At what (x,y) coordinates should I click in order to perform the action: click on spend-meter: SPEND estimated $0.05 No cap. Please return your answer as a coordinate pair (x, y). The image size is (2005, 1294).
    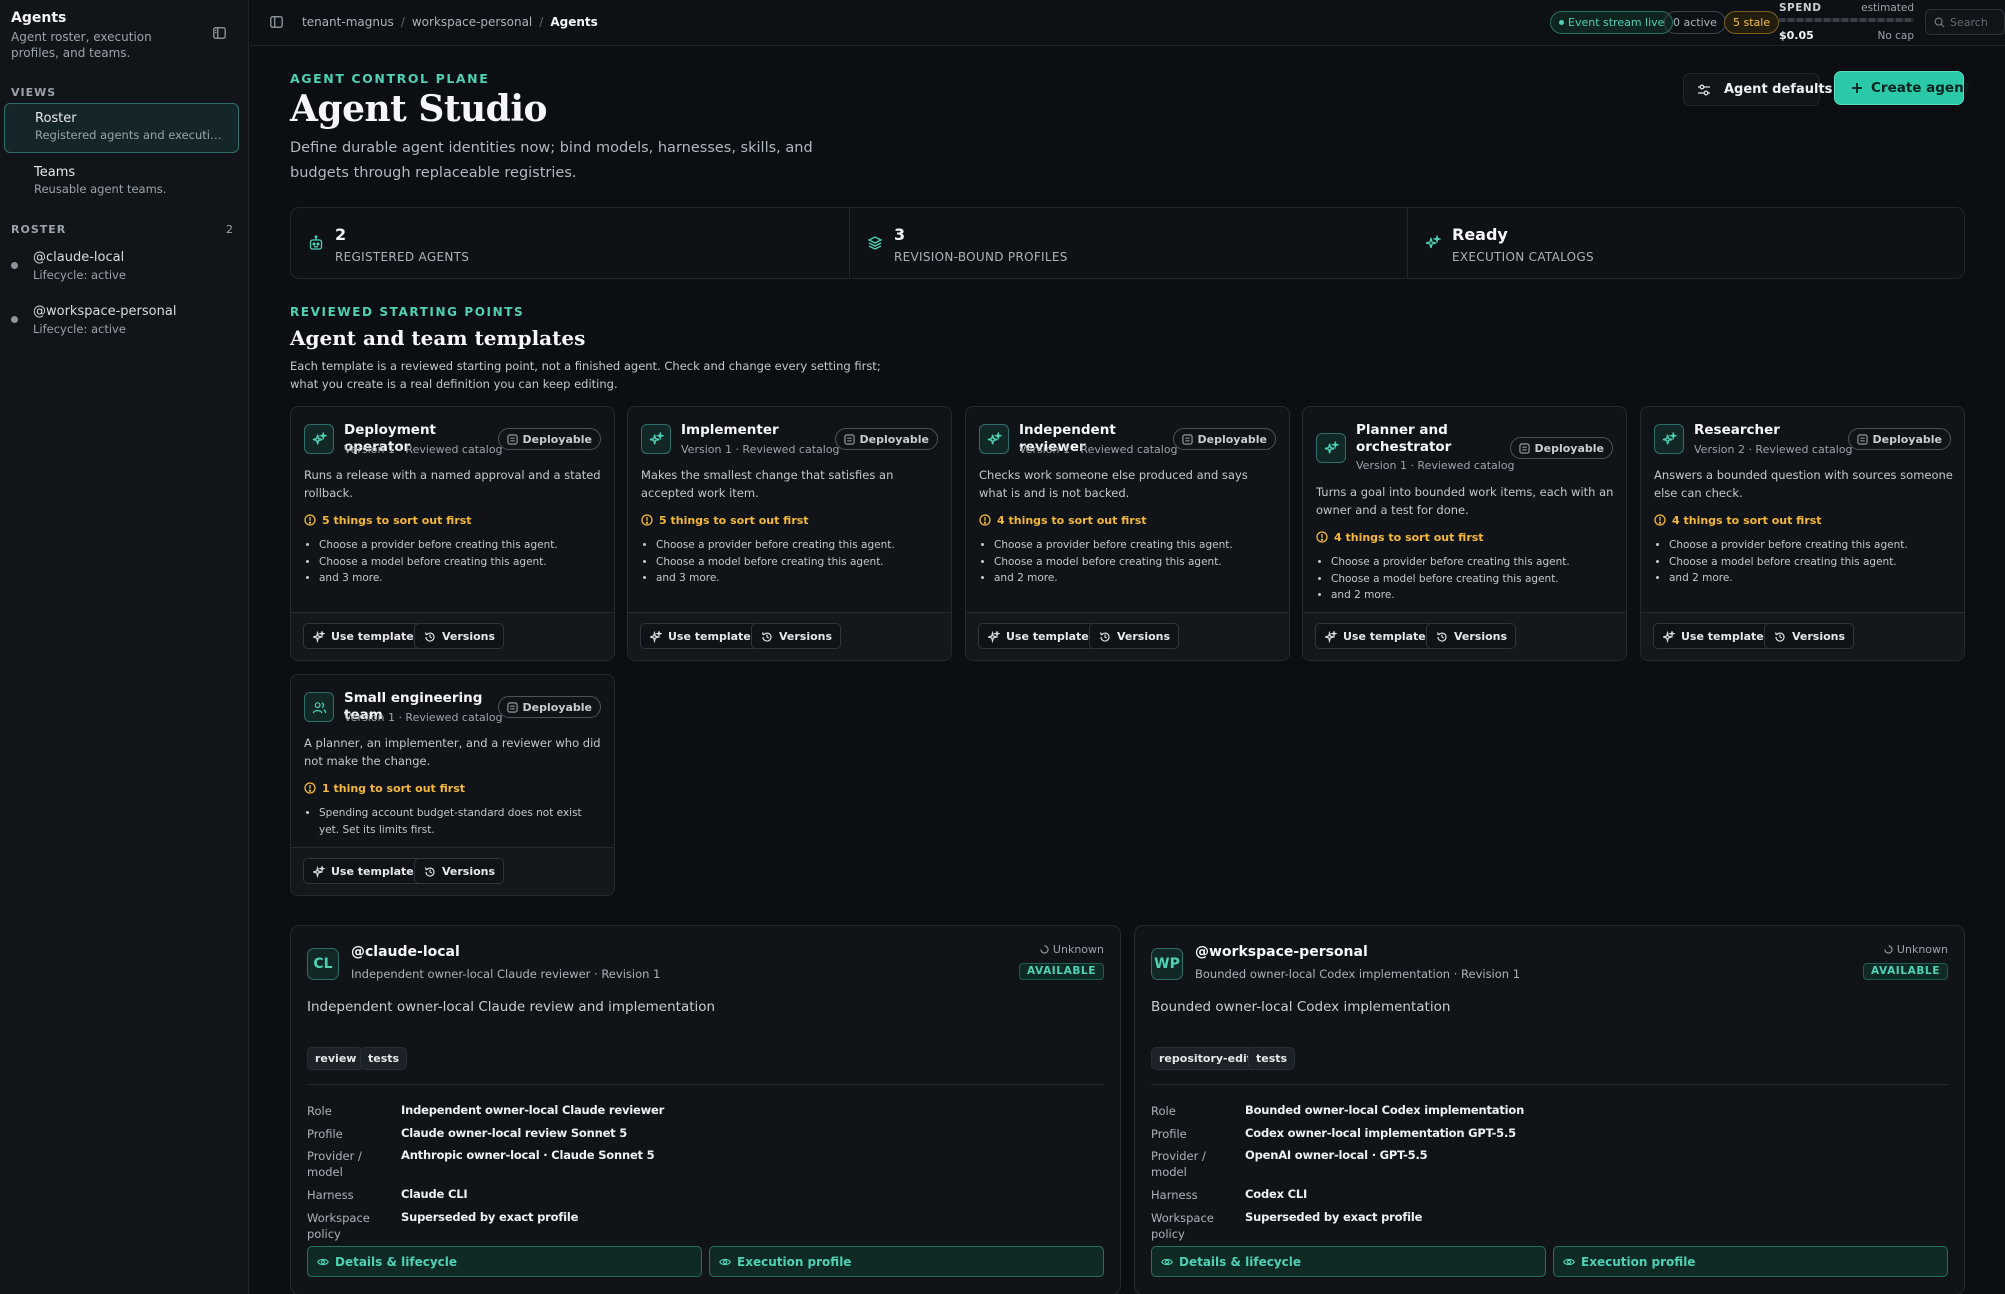
    Looking at the image, I should click on (1846, 23).